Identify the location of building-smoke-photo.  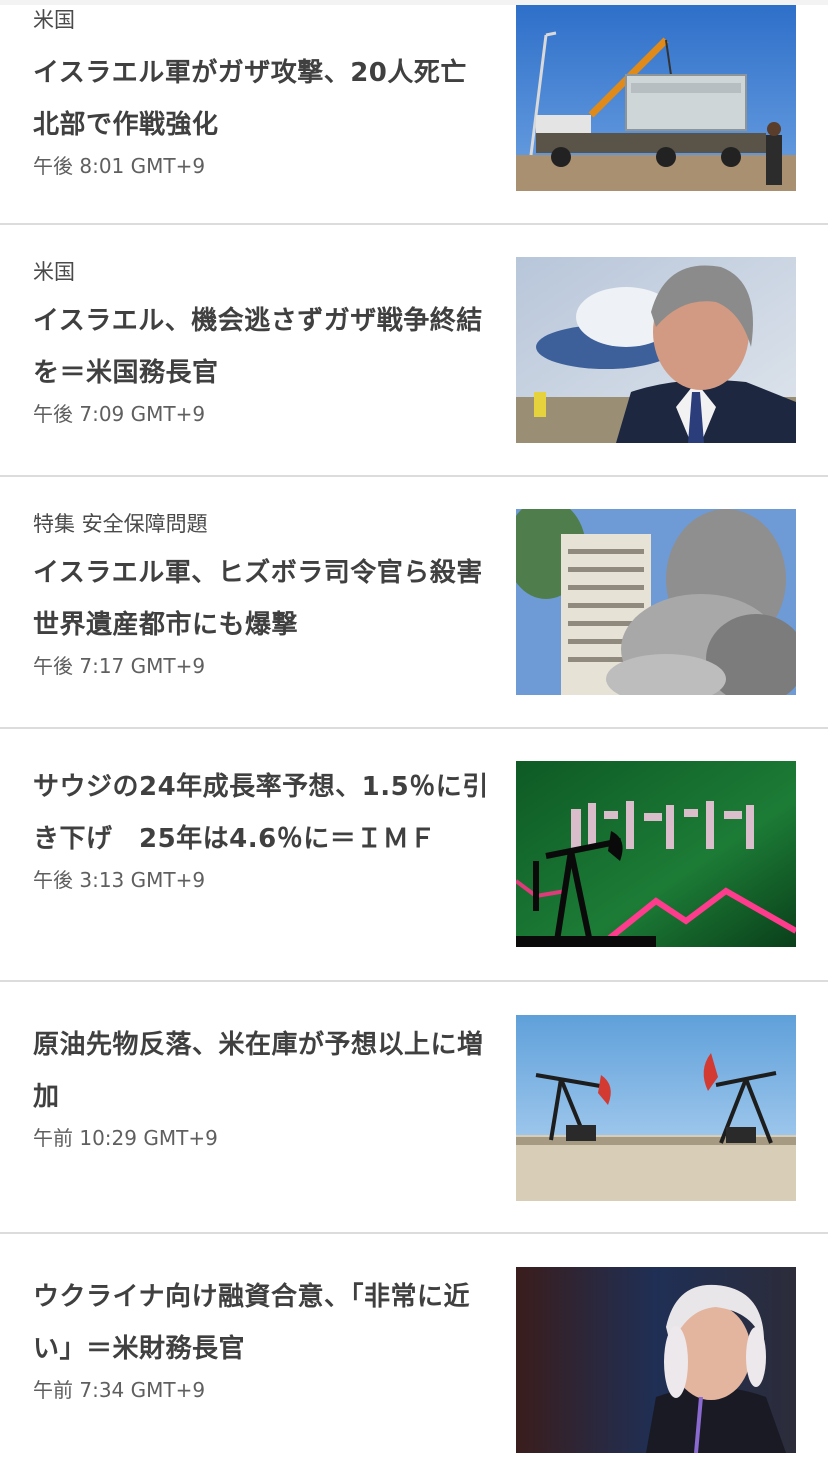
(656, 602).